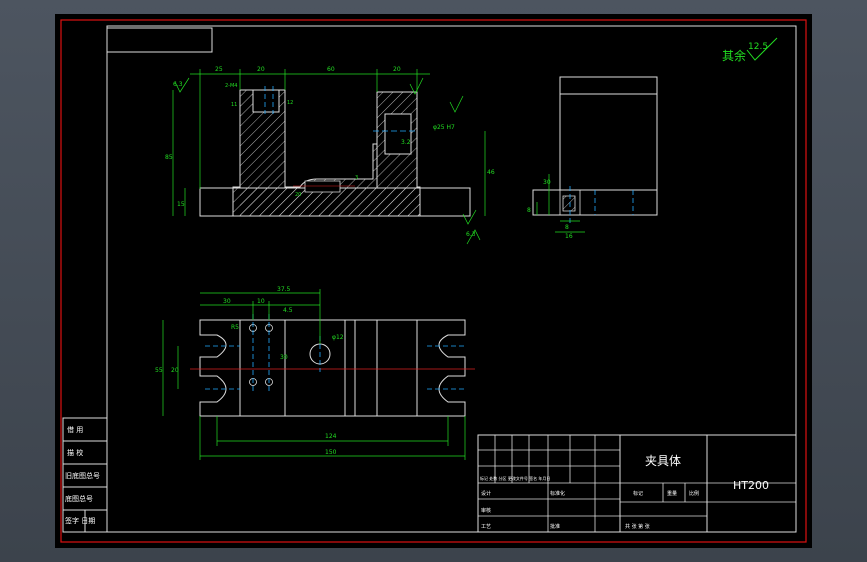 The height and width of the screenshot is (562, 867). I want to click on dim-small-3: 3, so click(356, 178).